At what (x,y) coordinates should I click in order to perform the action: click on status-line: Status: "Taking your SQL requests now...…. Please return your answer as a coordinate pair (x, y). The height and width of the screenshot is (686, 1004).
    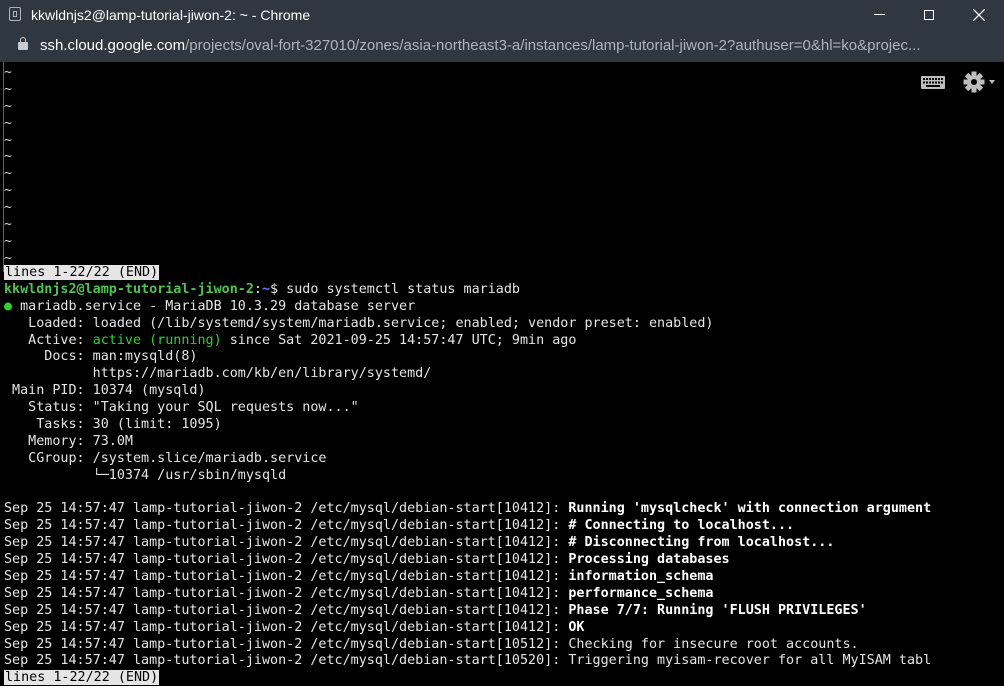
    Looking at the image, I should click on (181, 408).